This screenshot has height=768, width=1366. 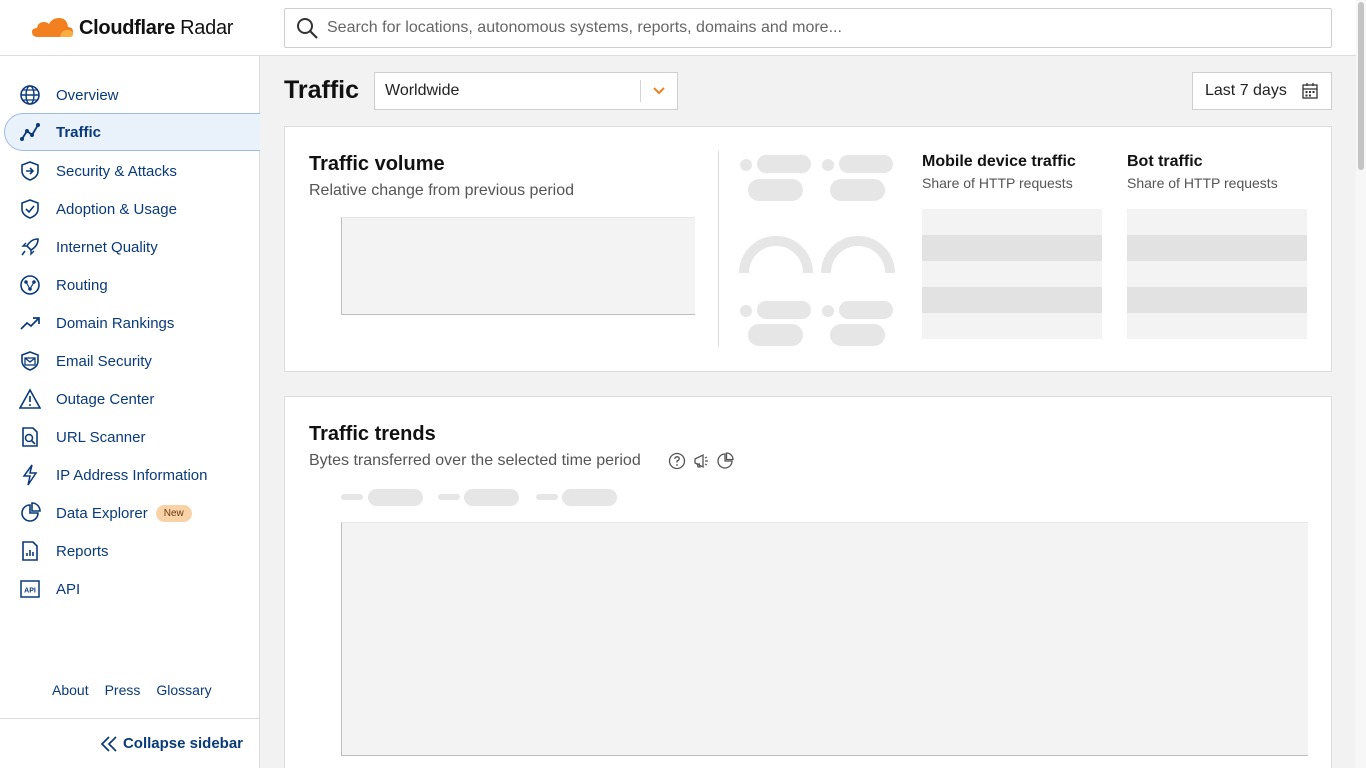 I want to click on sidebar-item-label: Security & Attacks, so click(x=116, y=171).